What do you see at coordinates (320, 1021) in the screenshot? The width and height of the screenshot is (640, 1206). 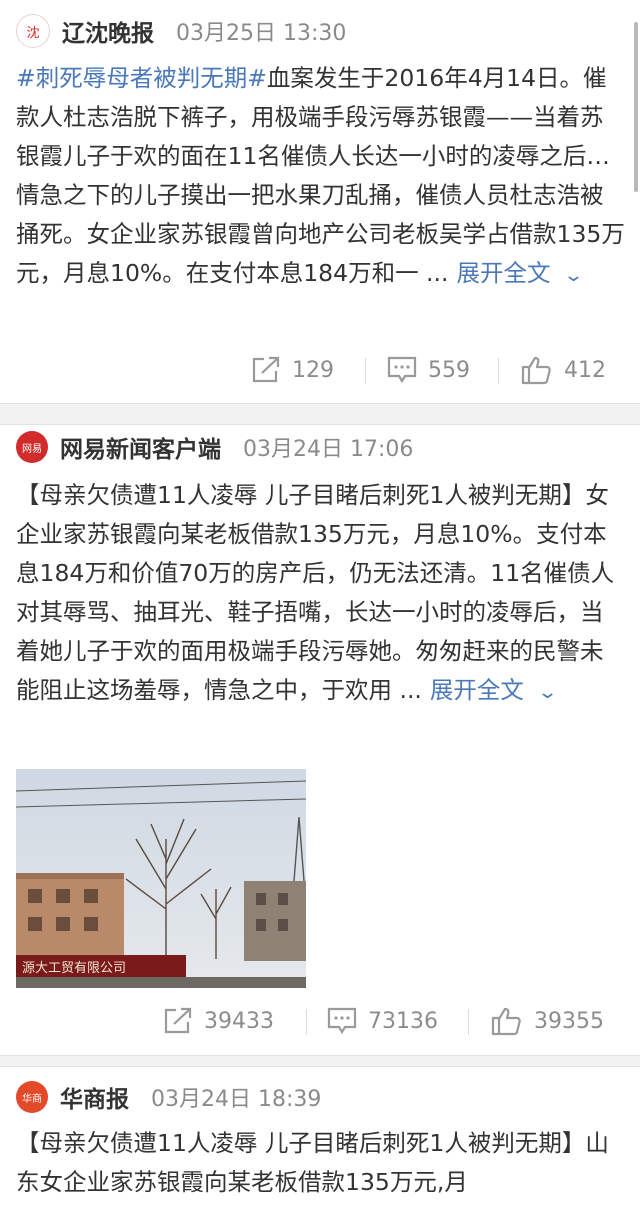 I see `action-bar: 39433 73136 39355` at bounding box center [320, 1021].